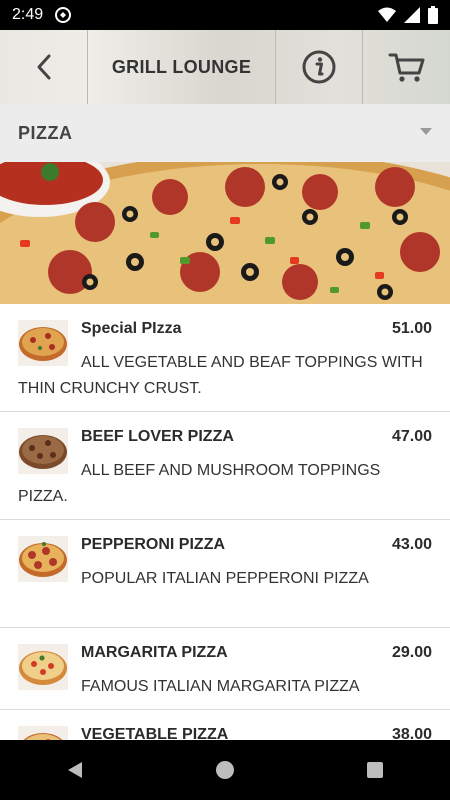 The width and height of the screenshot is (450, 800). Describe the element at coordinates (426, 131) in the screenshot. I see `dropdown-arrow-icon` at that location.